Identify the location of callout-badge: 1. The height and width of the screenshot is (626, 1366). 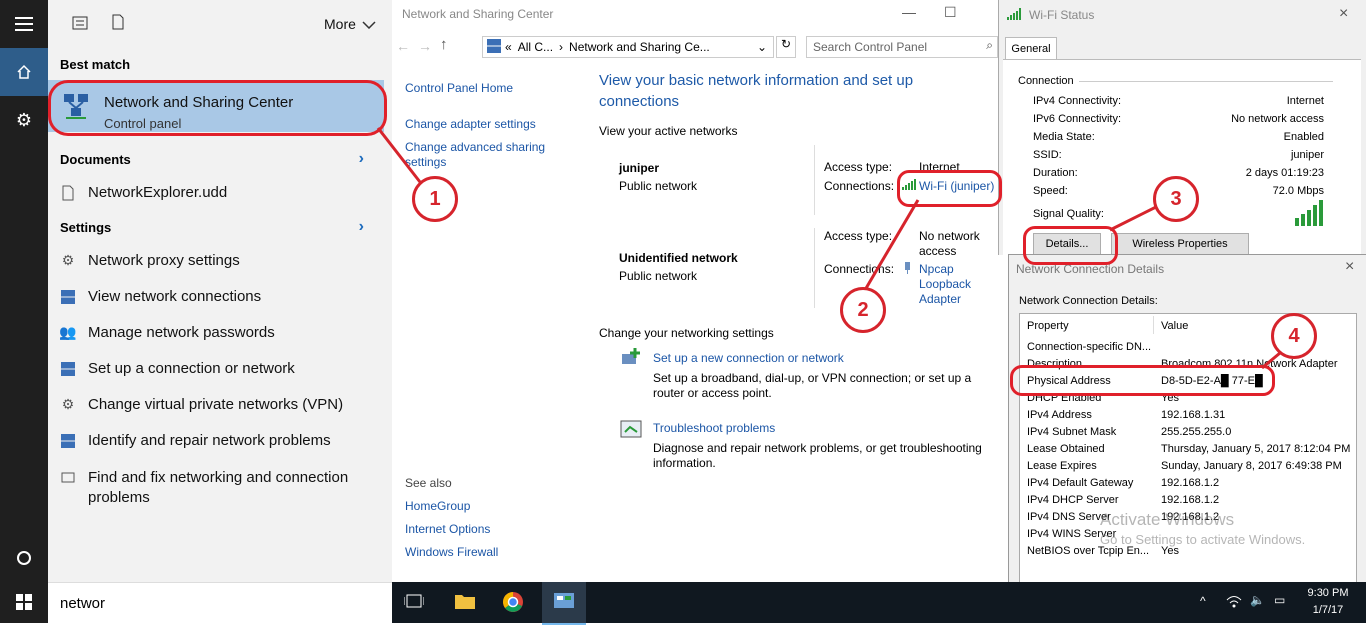
(435, 199).